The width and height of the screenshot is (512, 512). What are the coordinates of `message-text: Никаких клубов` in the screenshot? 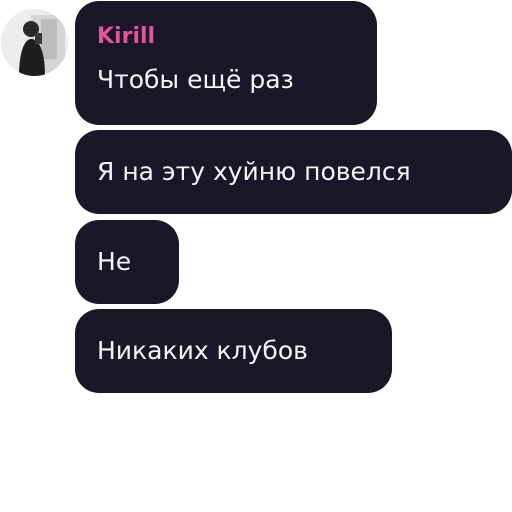 It's located at (202, 350).